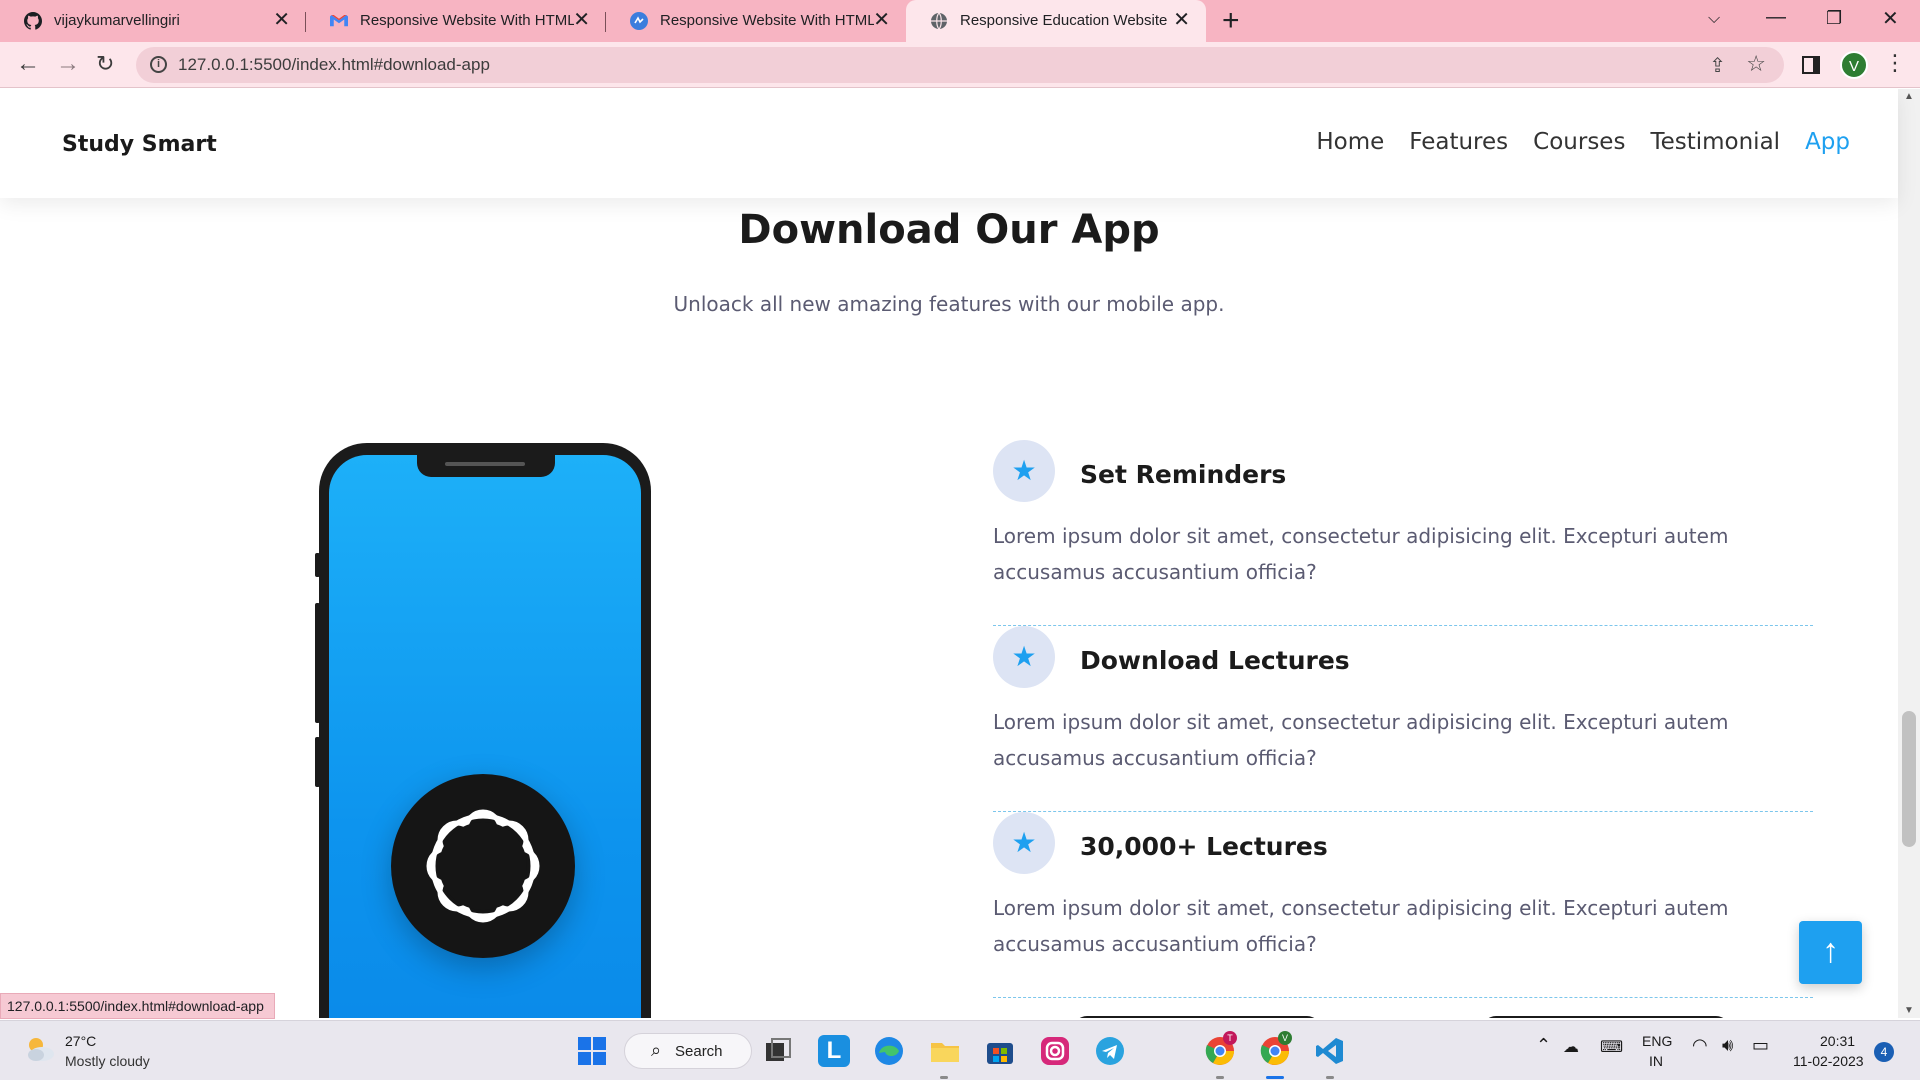 This screenshot has width=1920, height=1080. I want to click on taskbar-search: ⌕ Search, so click(688, 1051).